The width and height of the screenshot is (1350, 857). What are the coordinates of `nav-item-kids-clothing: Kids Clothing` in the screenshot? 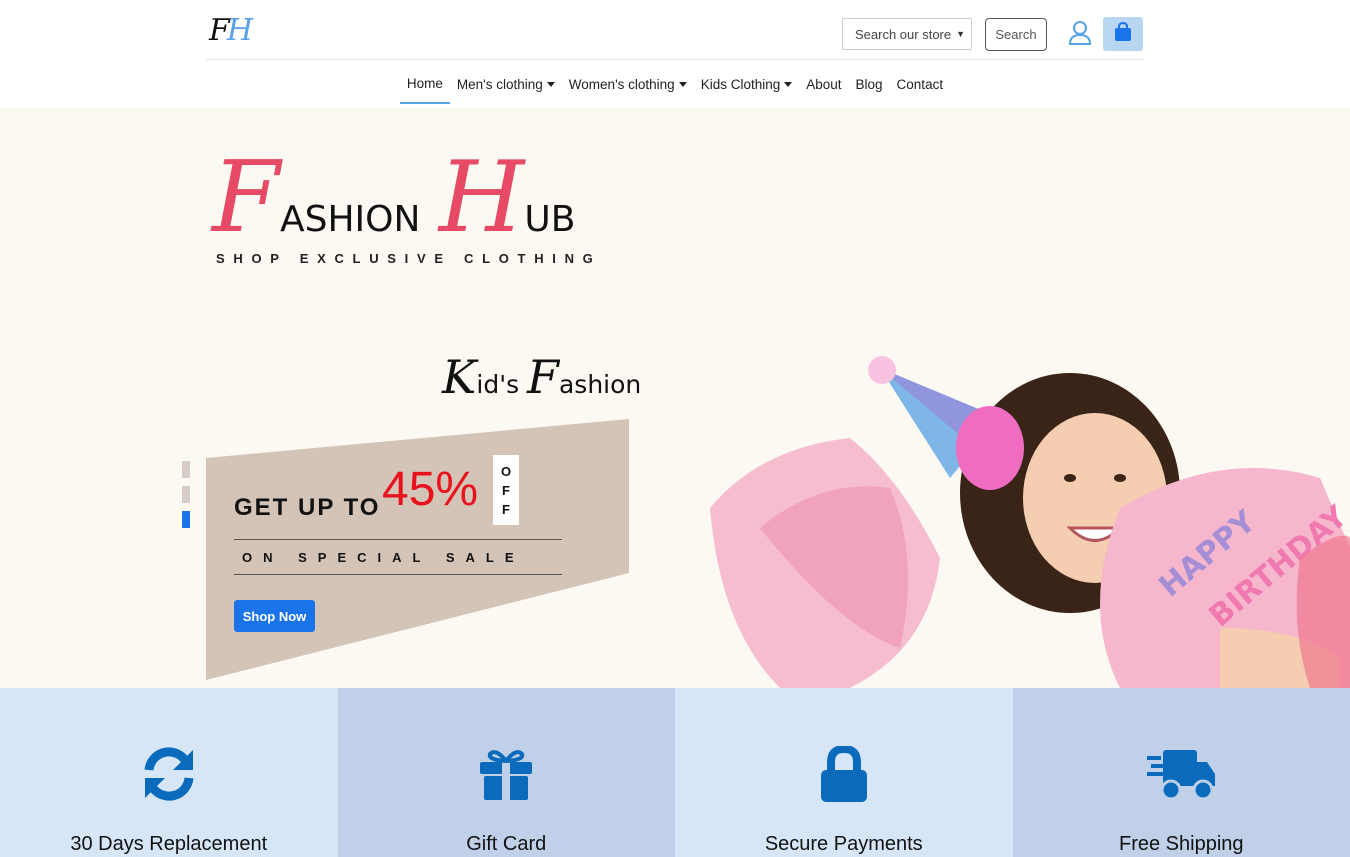 It's located at (747, 84).